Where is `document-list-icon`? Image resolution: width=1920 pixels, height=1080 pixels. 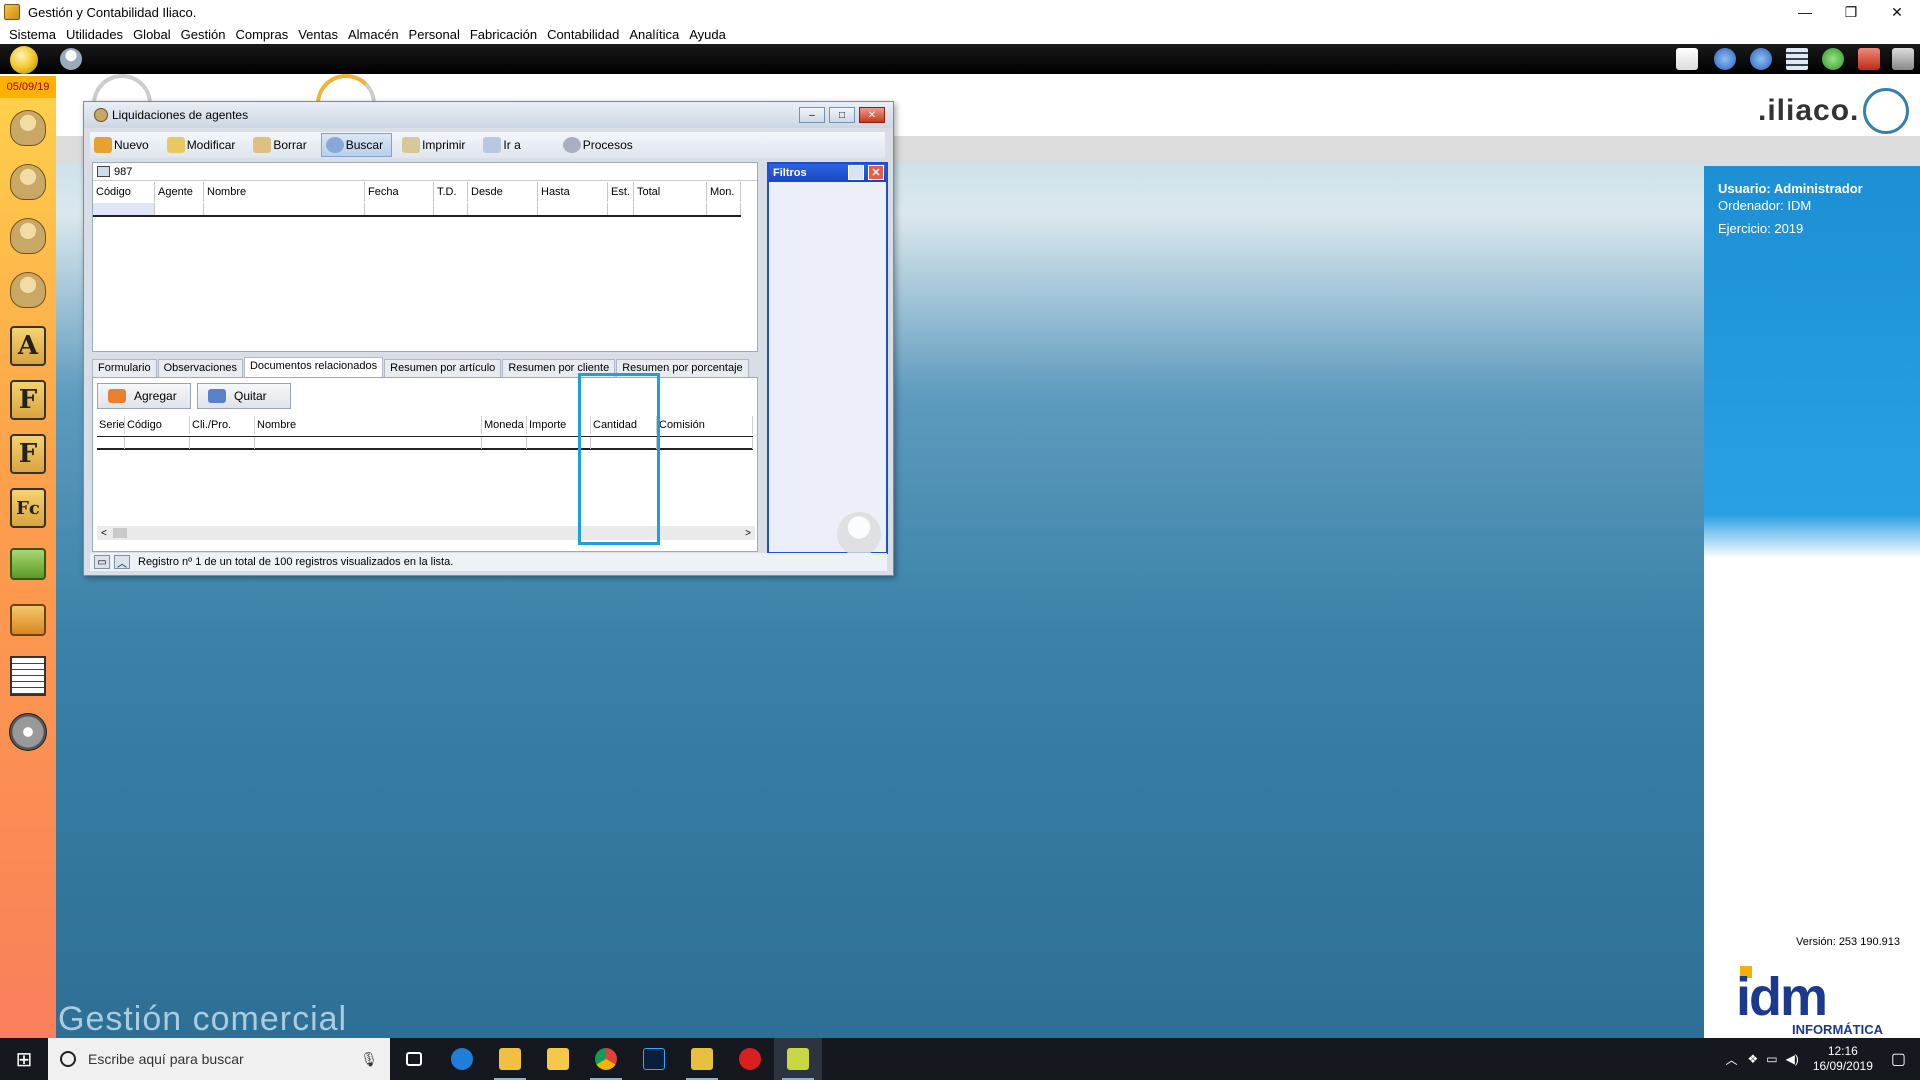 document-list-icon is located at coordinates (28, 676).